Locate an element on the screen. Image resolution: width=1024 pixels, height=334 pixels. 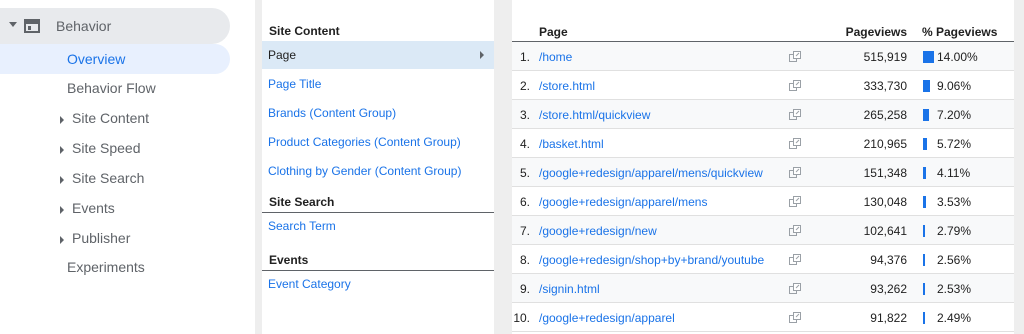
sidebar-item-label: Publisher is located at coordinates (101, 238).